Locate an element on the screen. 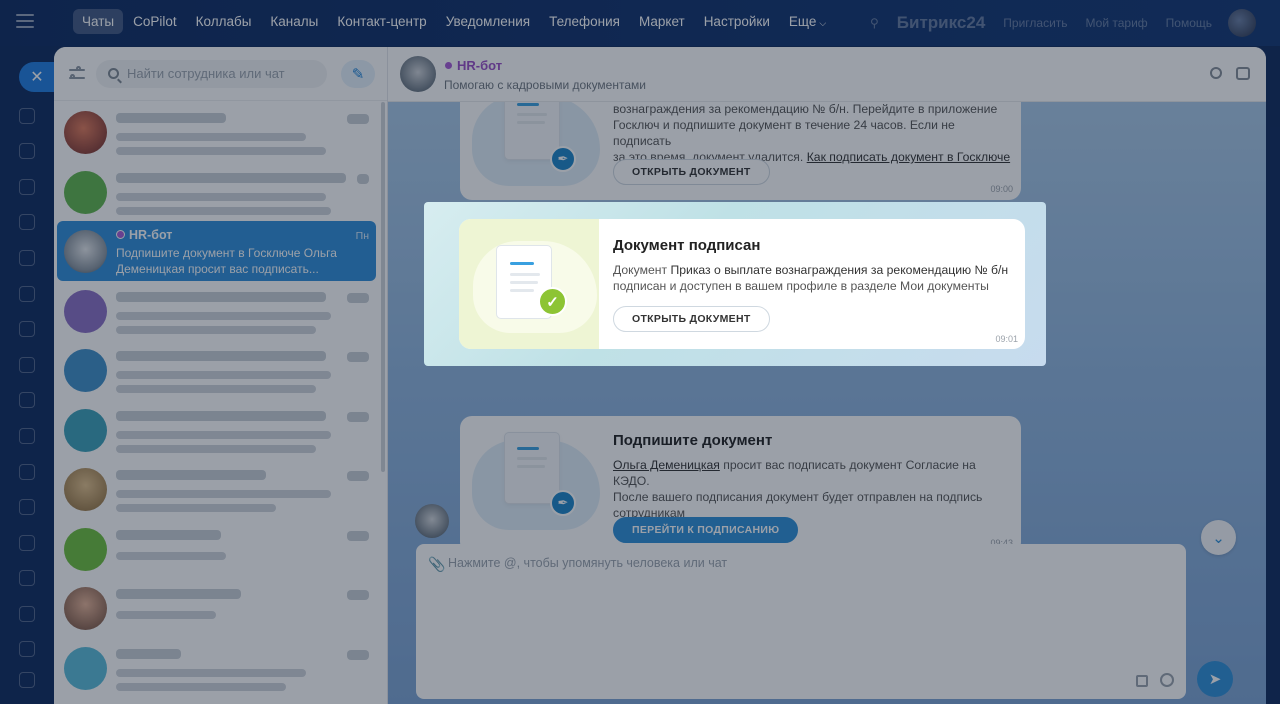  search-input: Найти сотрудника или чат is located at coordinates (211, 73).